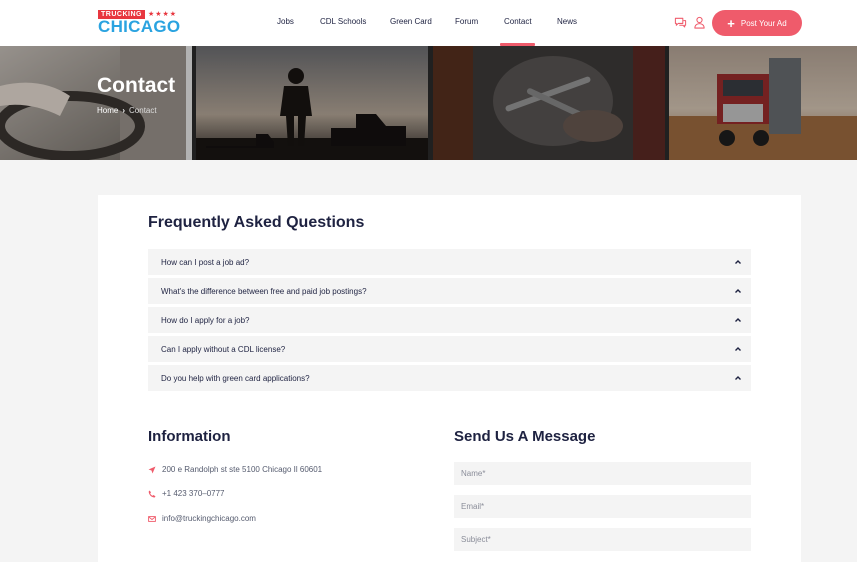 Image resolution: width=857 pixels, height=562 pixels. Describe the element at coordinates (205, 320) in the screenshot. I see `faq-question: How do I apply for a job?` at that location.